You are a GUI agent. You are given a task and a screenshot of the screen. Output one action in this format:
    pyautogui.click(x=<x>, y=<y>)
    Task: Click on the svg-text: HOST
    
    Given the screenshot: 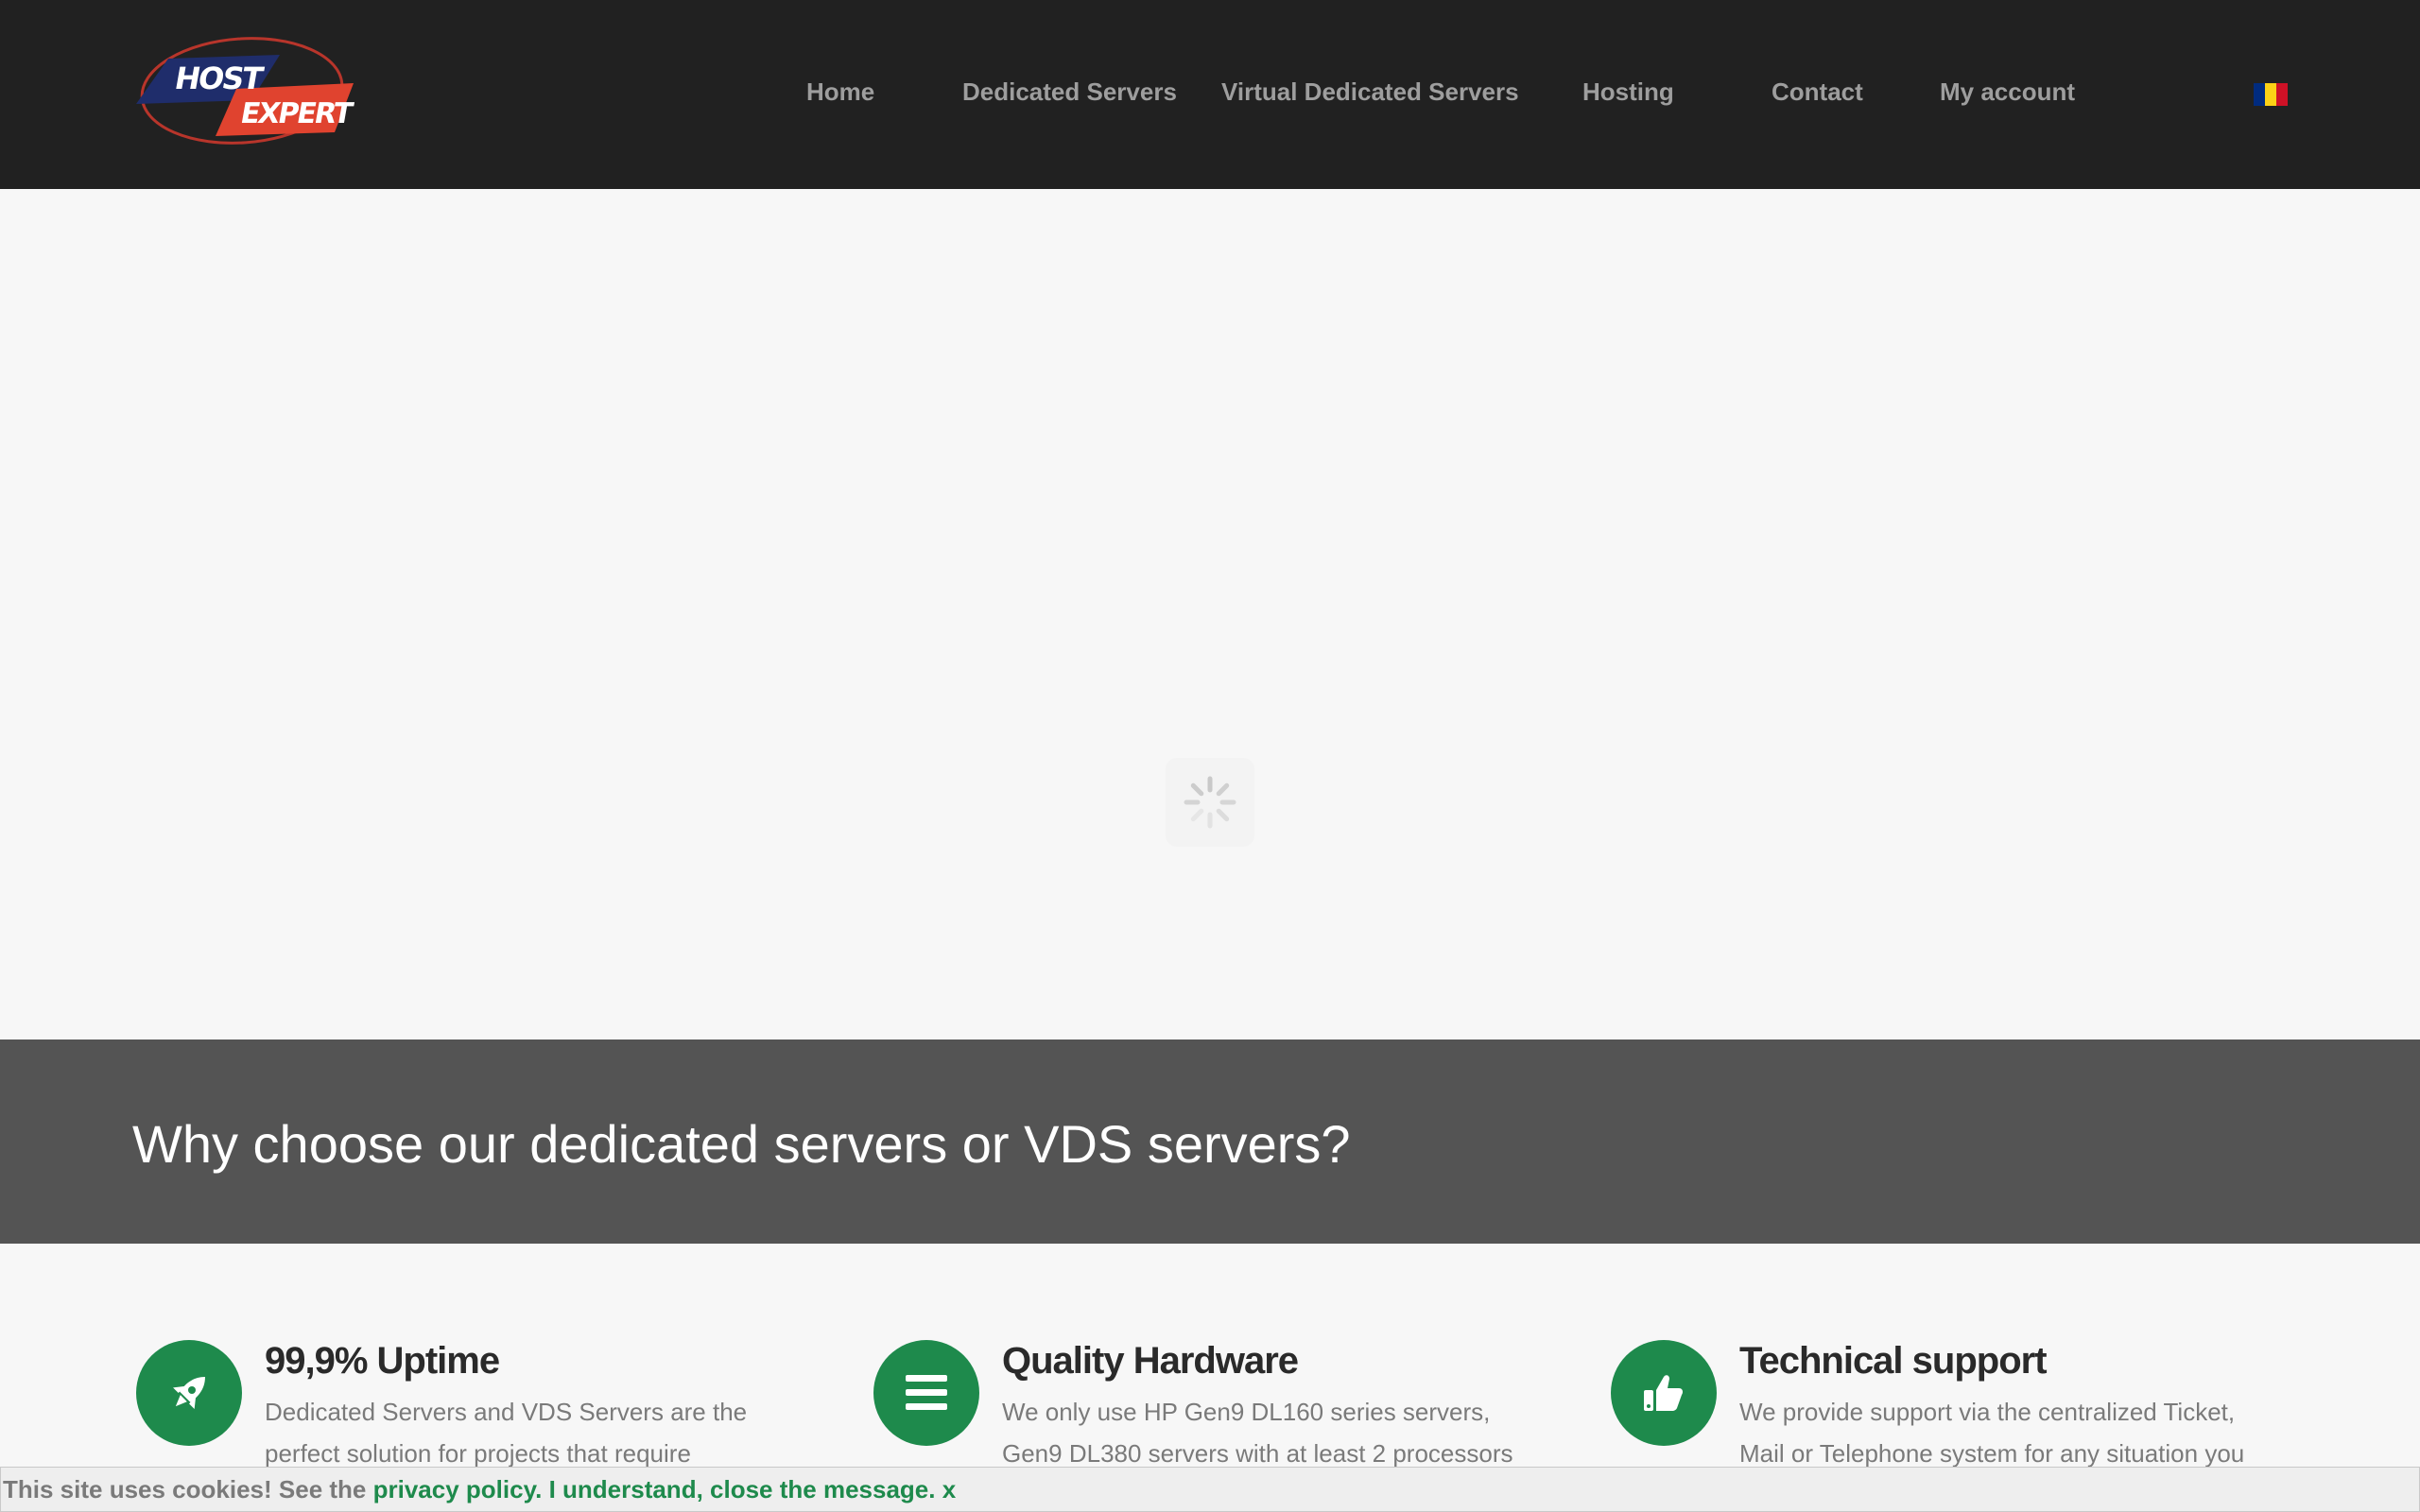 What is the action you would take?
    pyautogui.click(x=219, y=78)
    